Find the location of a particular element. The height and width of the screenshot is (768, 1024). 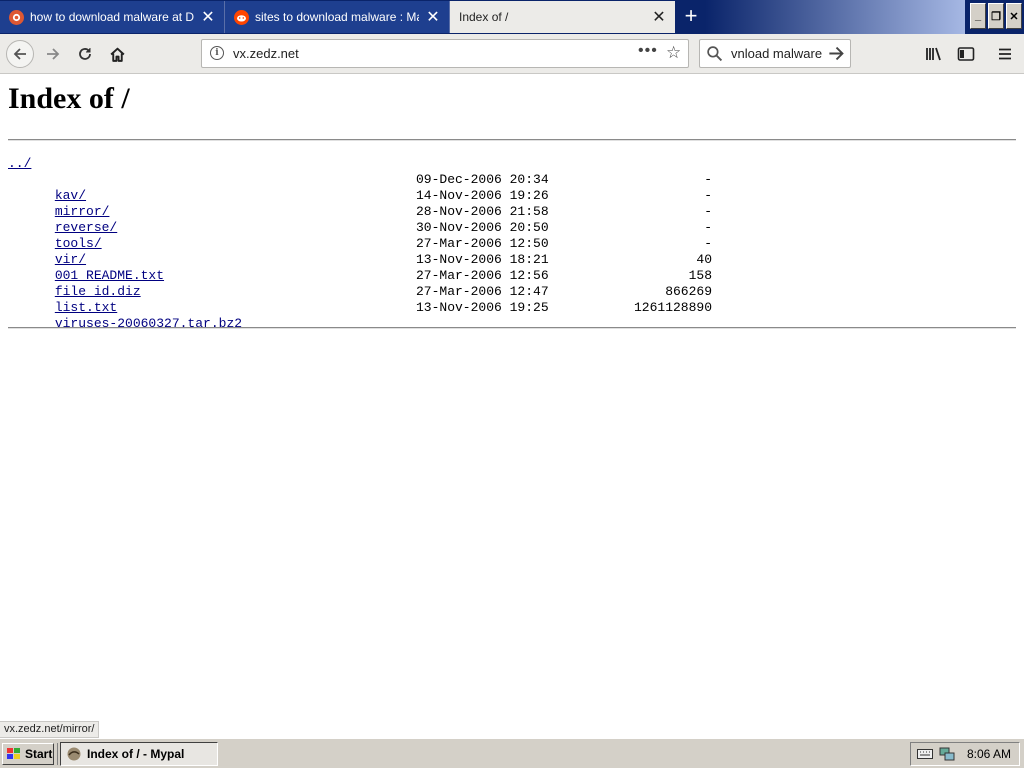

close-window-button: ✕ is located at coordinates (1014, 16).